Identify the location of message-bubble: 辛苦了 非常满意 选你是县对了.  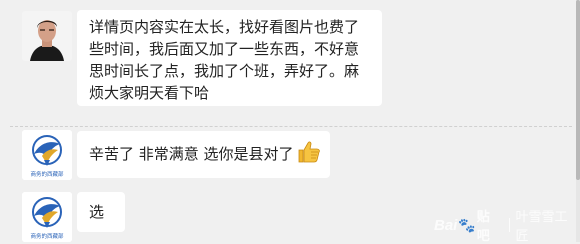
(203, 154).